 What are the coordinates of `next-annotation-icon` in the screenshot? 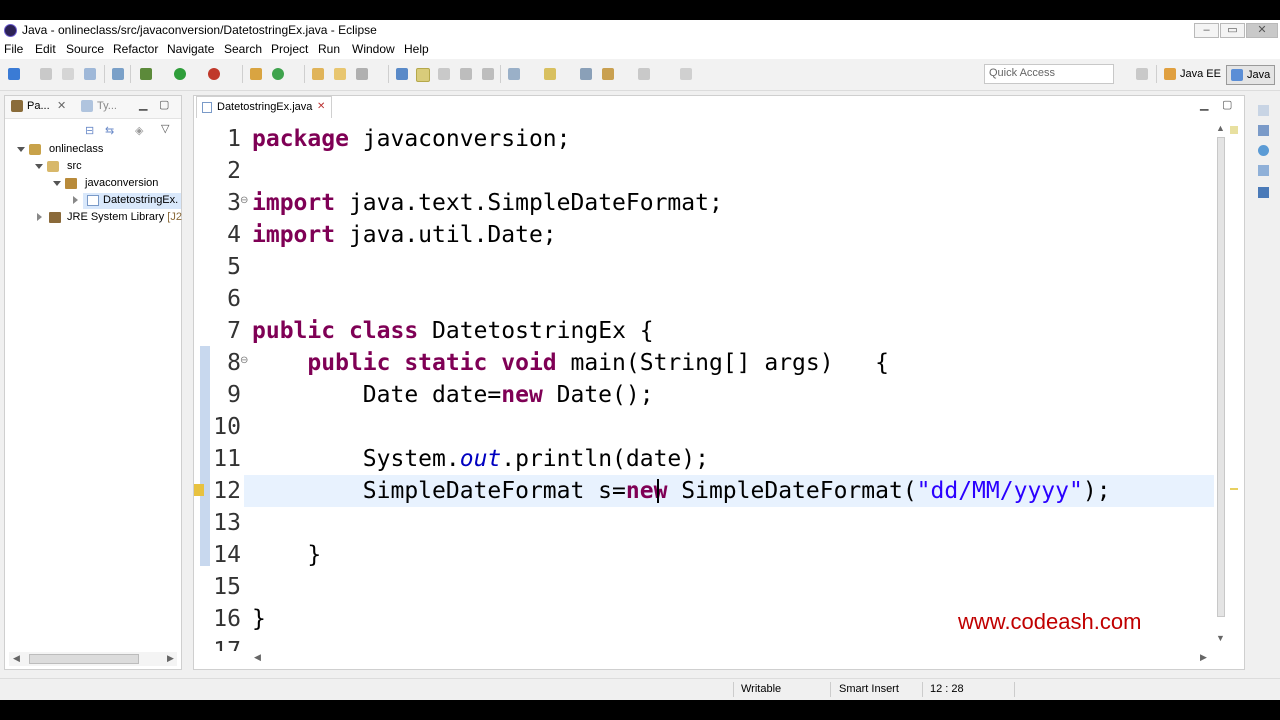 It's located at (402, 74).